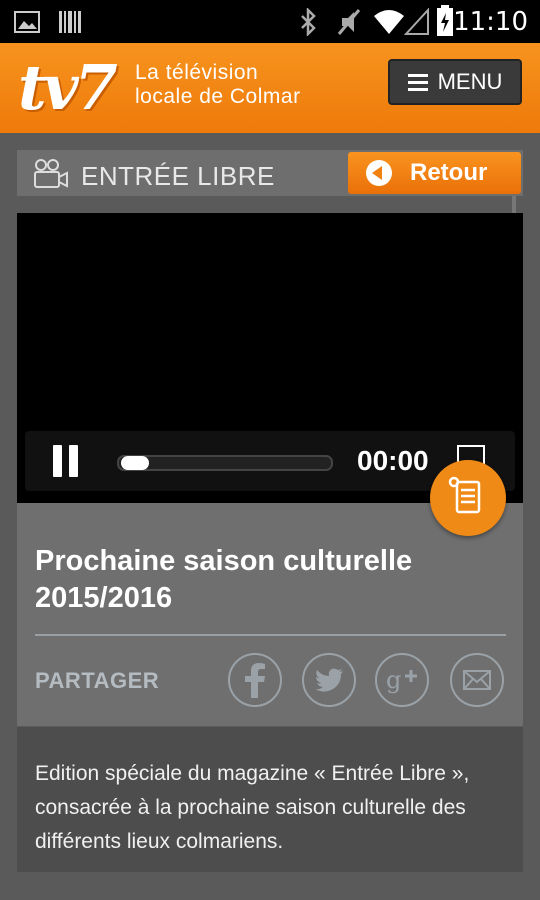 This screenshot has width=540, height=900. What do you see at coordinates (379, 173) in the screenshot?
I see `back-arrow-icon` at bounding box center [379, 173].